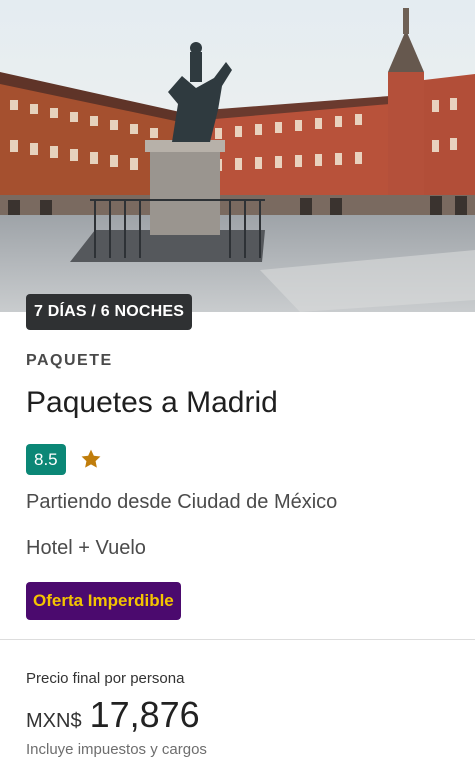 This screenshot has width=475, height=770. I want to click on price-amount: 17,876, so click(144, 714).